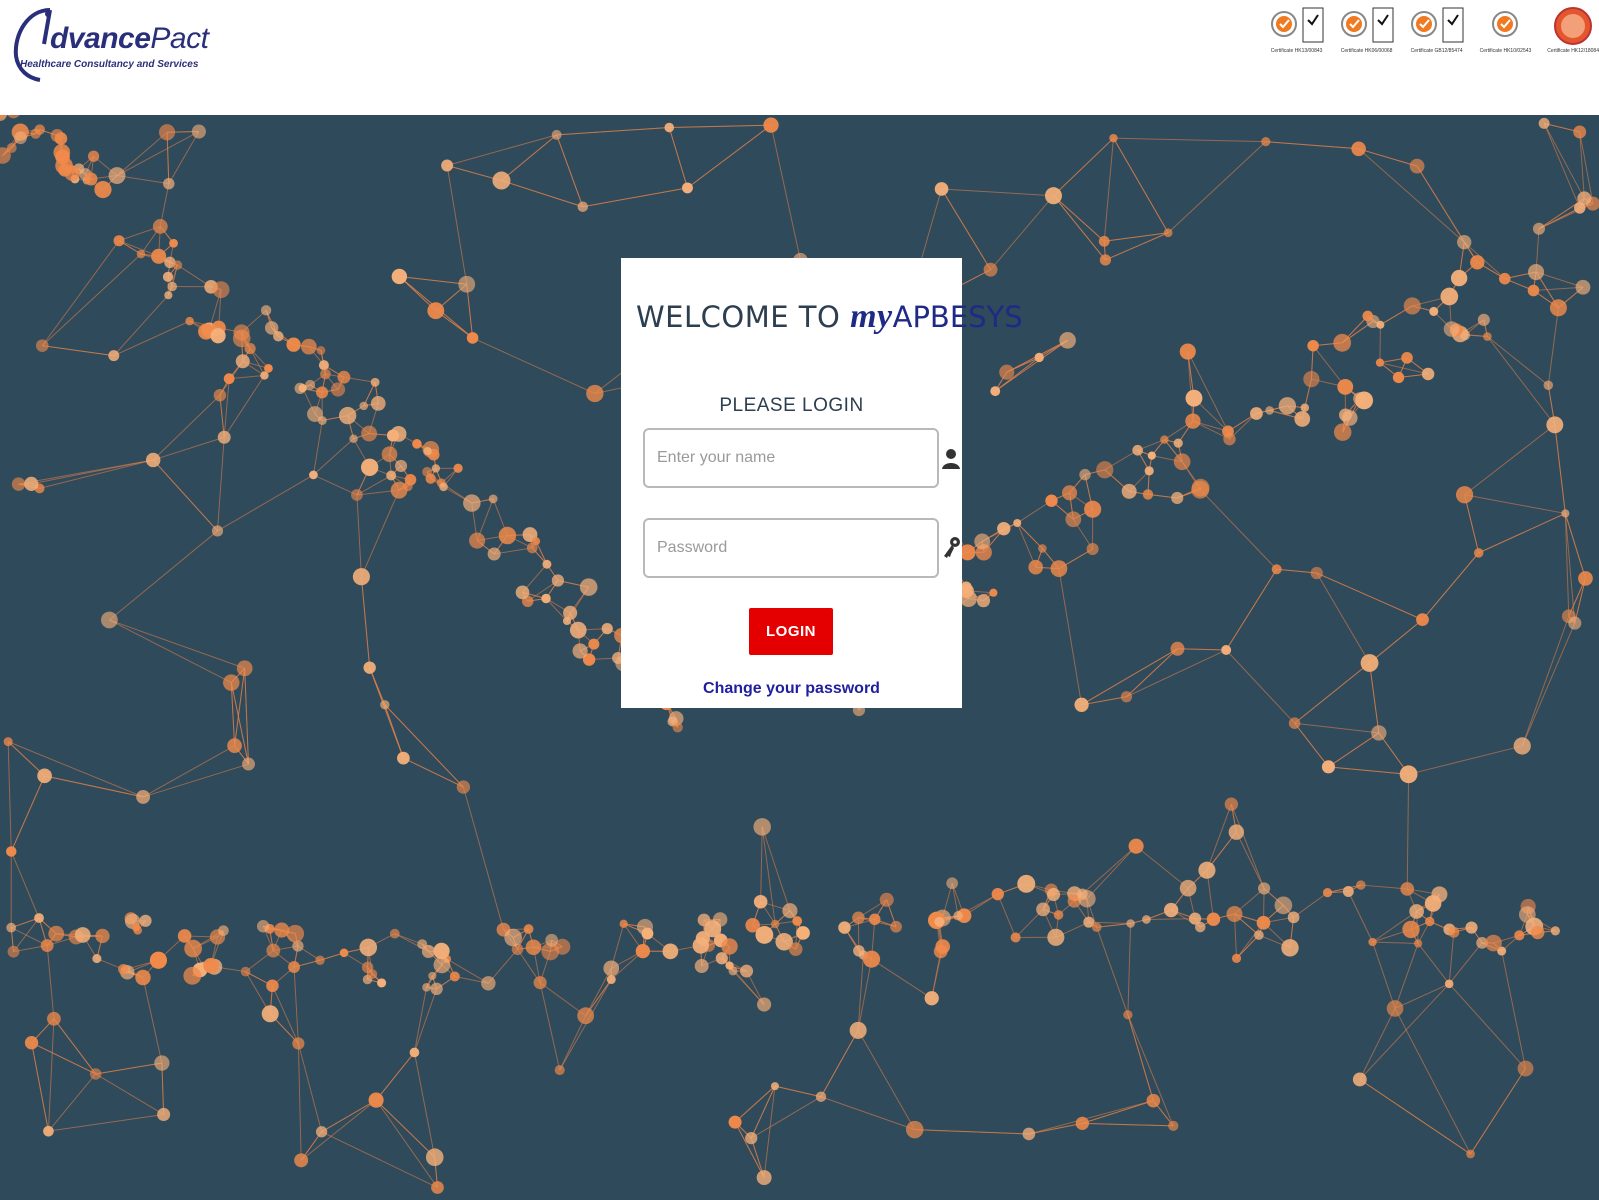 This screenshot has height=1200, width=1599. Describe the element at coordinates (951, 459) in the screenshot. I see `user-icon` at that location.